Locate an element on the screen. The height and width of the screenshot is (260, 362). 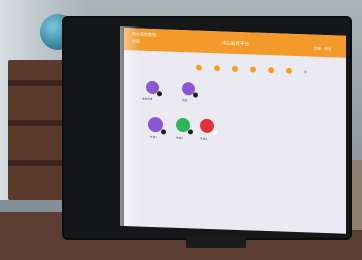
gear-icon is located at coordinates (217, 68).